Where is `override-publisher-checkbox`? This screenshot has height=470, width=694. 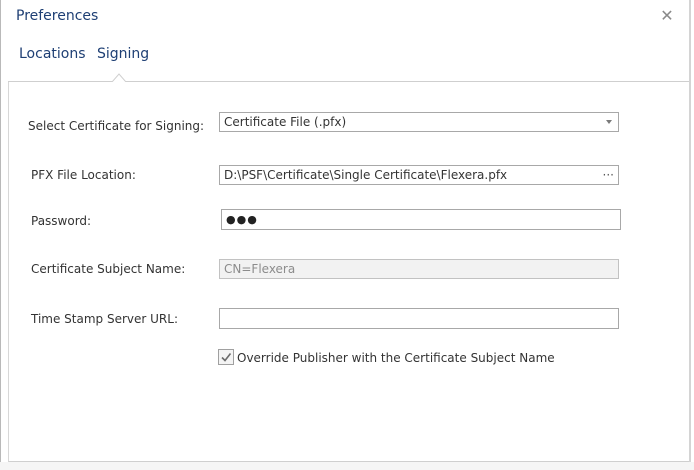
override-publisher-checkbox is located at coordinates (226, 357).